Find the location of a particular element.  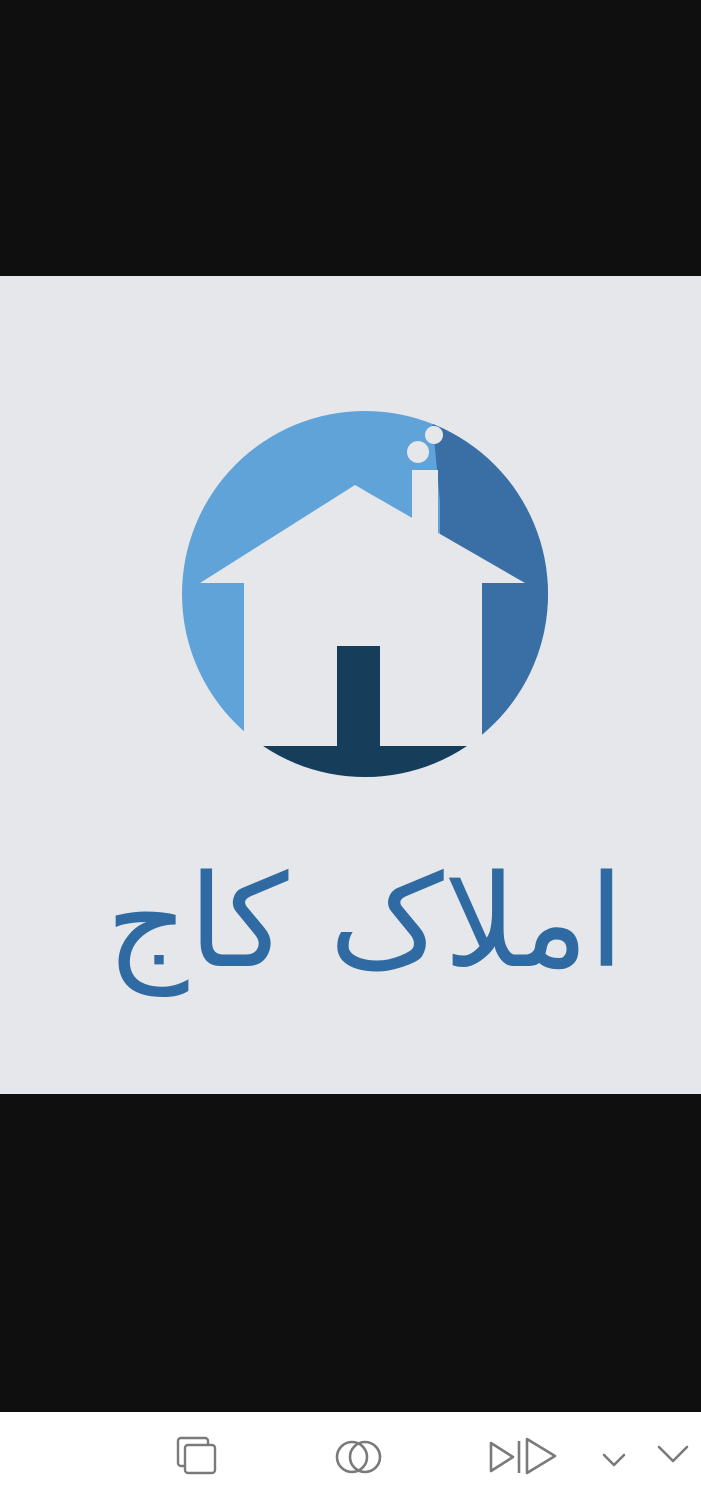

compare-button is located at coordinates (359, 1456).